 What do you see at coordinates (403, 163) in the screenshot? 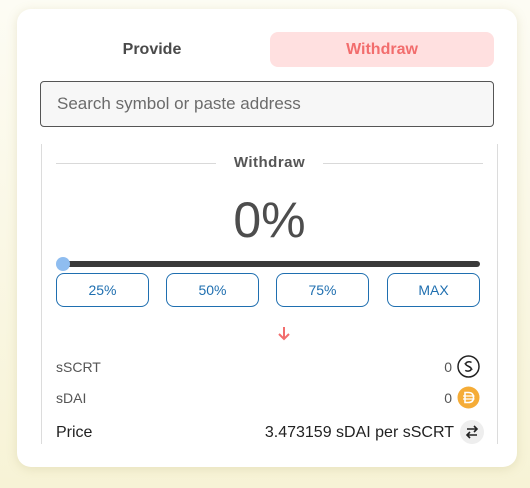
I see `divider-right` at bounding box center [403, 163].